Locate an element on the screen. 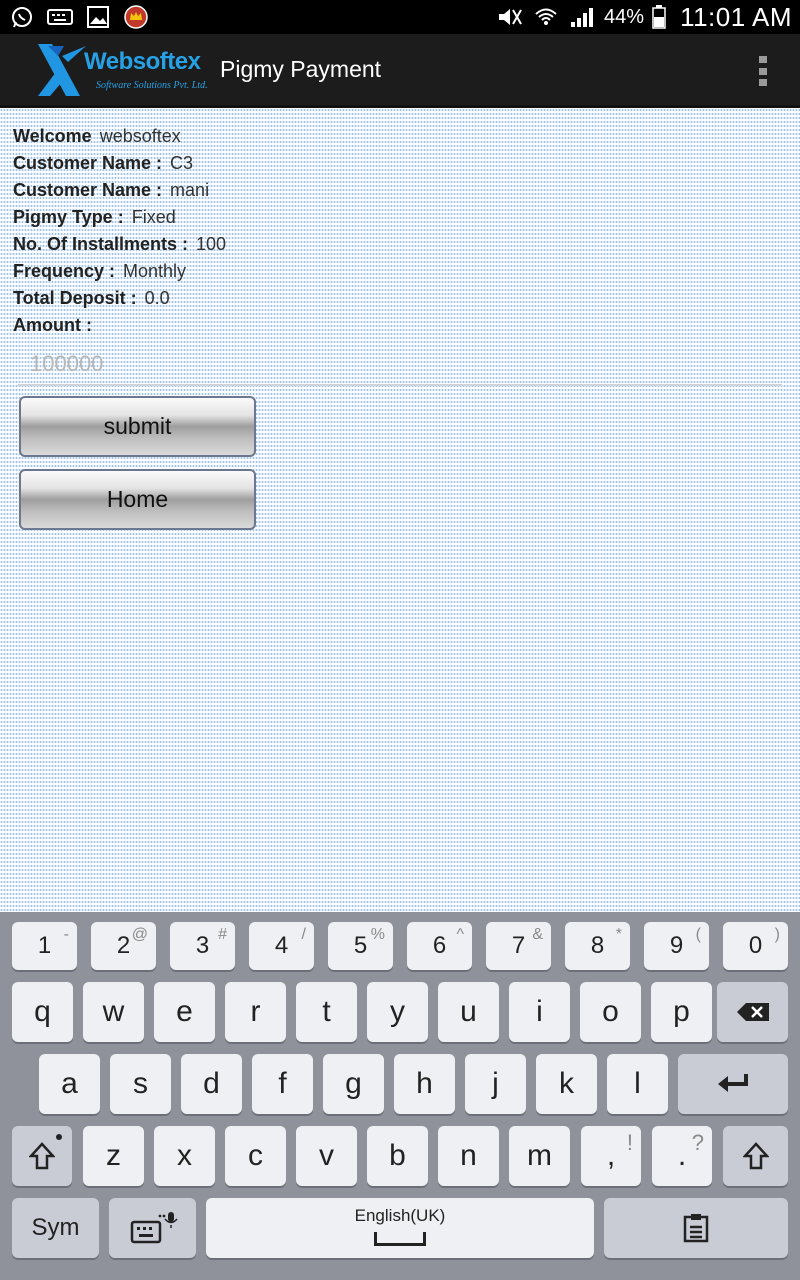  key-num-1-alt: @ is located at coordinates (139, 934).